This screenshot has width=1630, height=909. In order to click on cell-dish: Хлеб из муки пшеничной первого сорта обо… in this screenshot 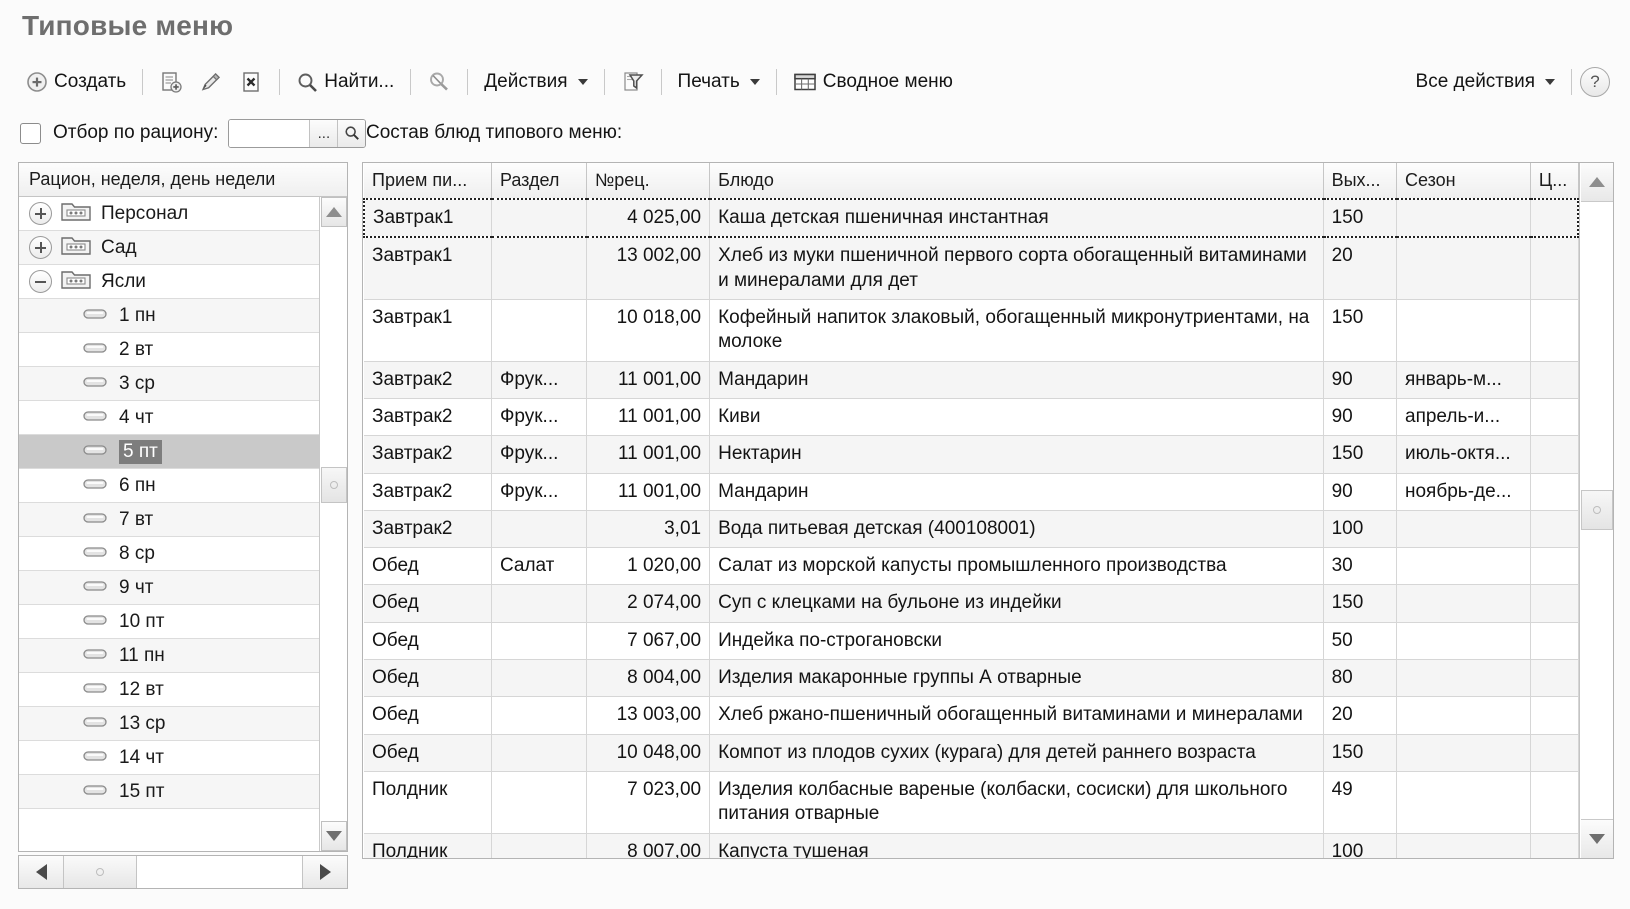, I will do `click(1016, 268)`.